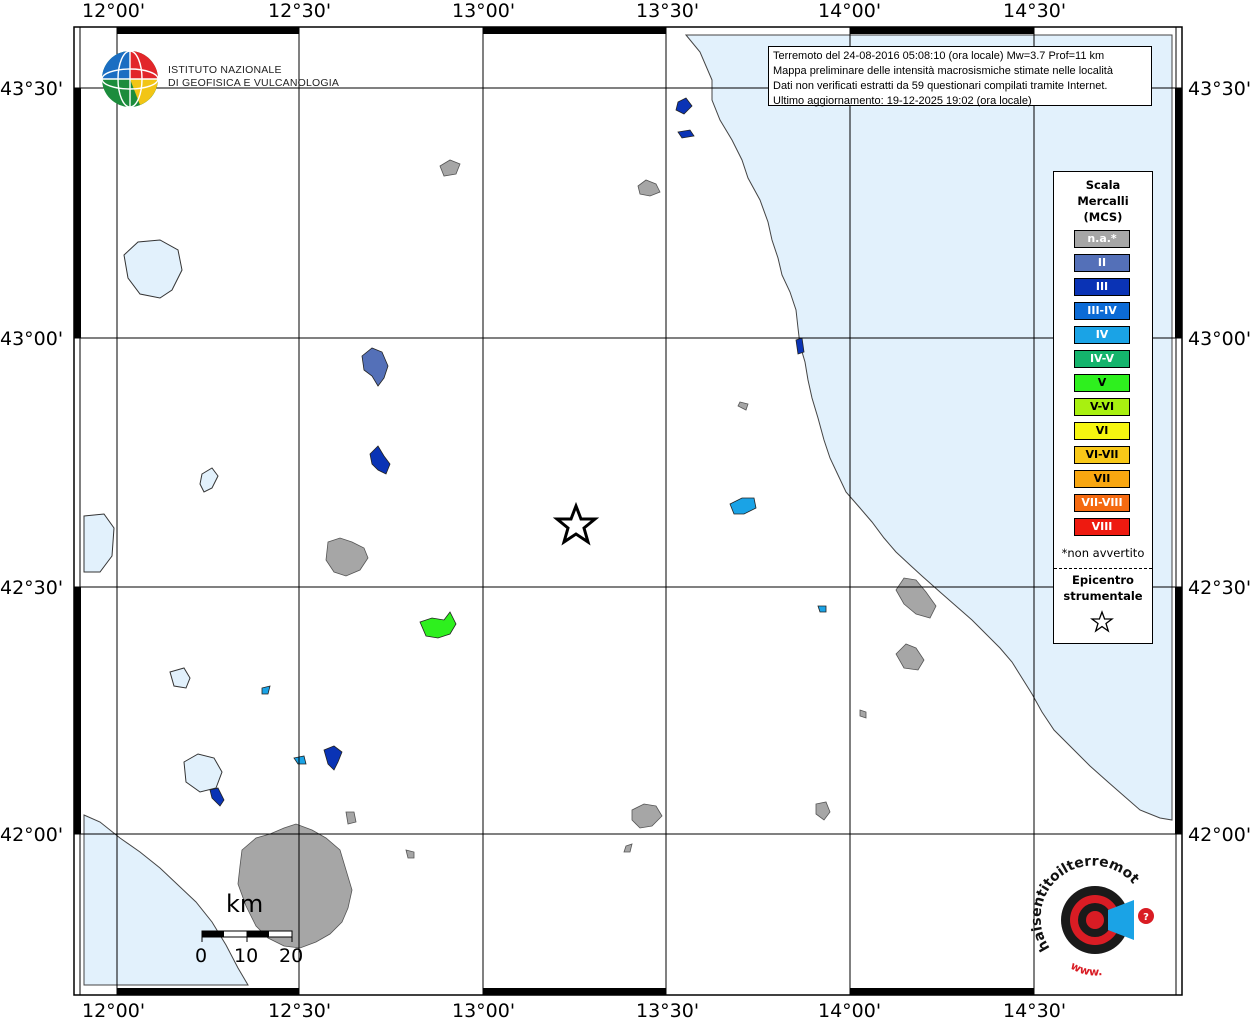  I want to click on ingv-name-line2: DI GEOFISICA E VULCANOLOGIA, so click(254, 83).